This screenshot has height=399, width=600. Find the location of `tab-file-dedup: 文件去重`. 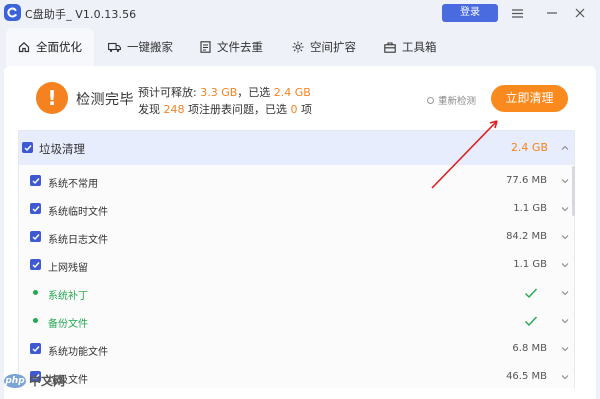

tab-file-dedup: 文件去重 is located at coordinates (240, 47).